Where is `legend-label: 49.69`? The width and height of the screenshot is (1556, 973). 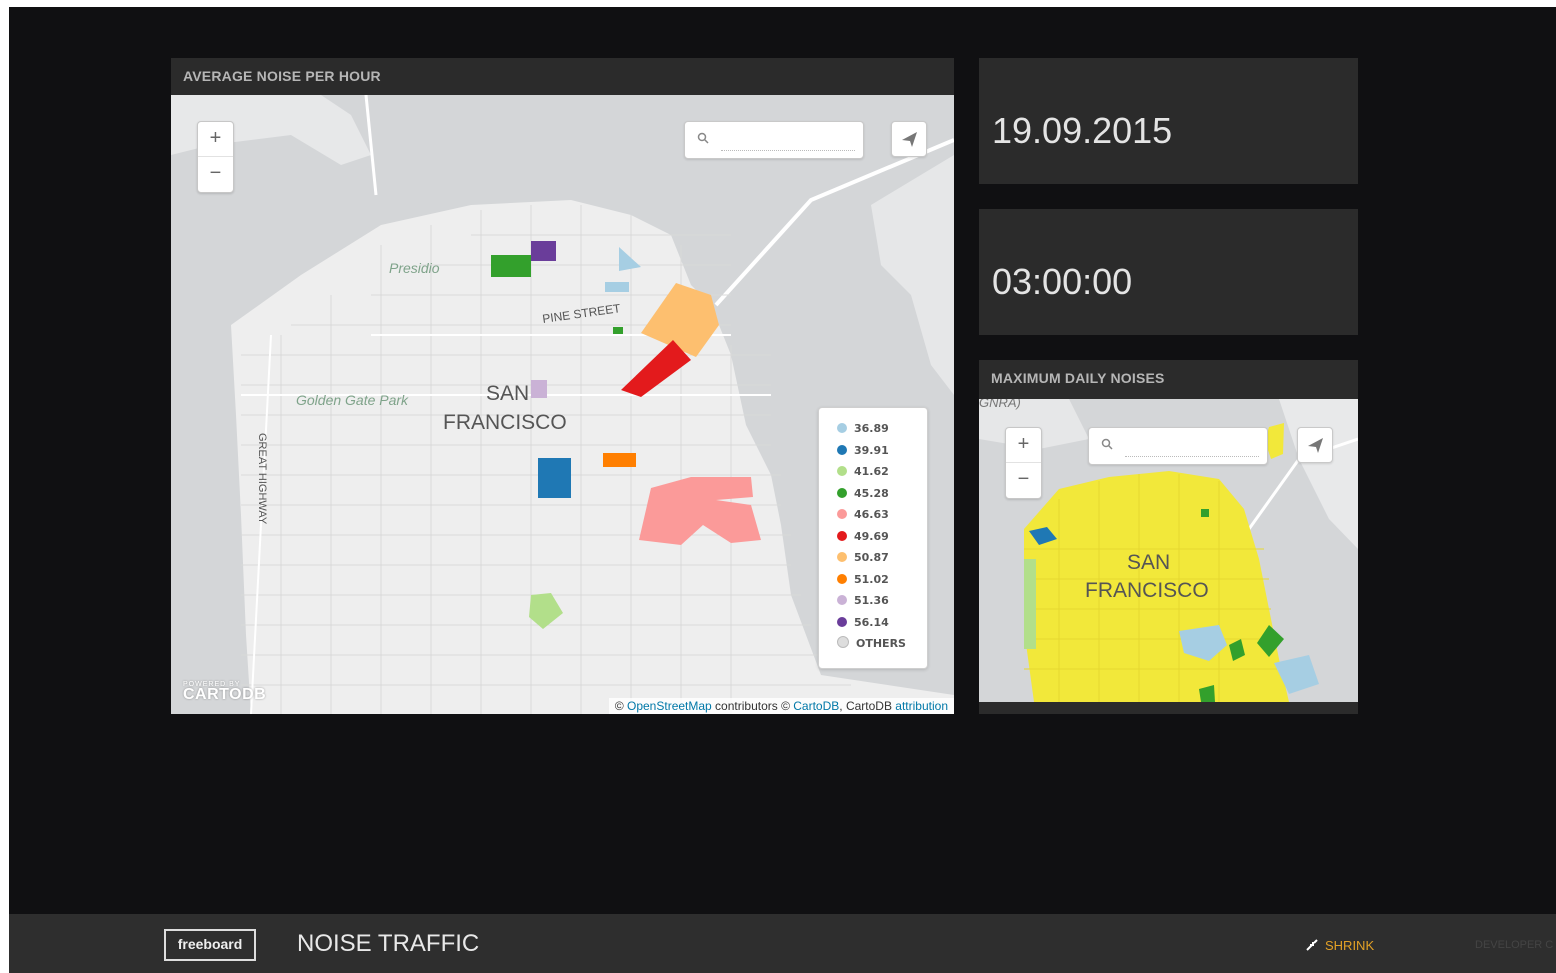 legend-label: 49.69 is located at coordinates (871, 536).